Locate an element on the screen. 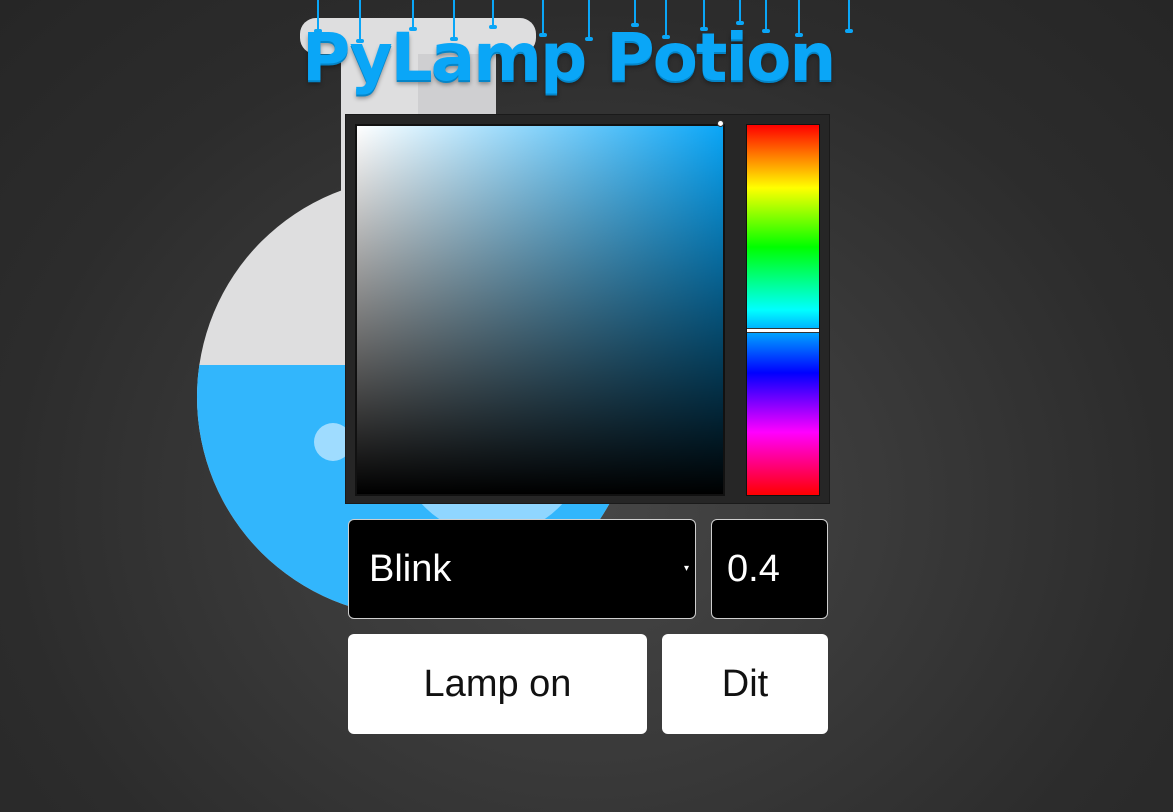  title-string is located at coordinates (849, 16).